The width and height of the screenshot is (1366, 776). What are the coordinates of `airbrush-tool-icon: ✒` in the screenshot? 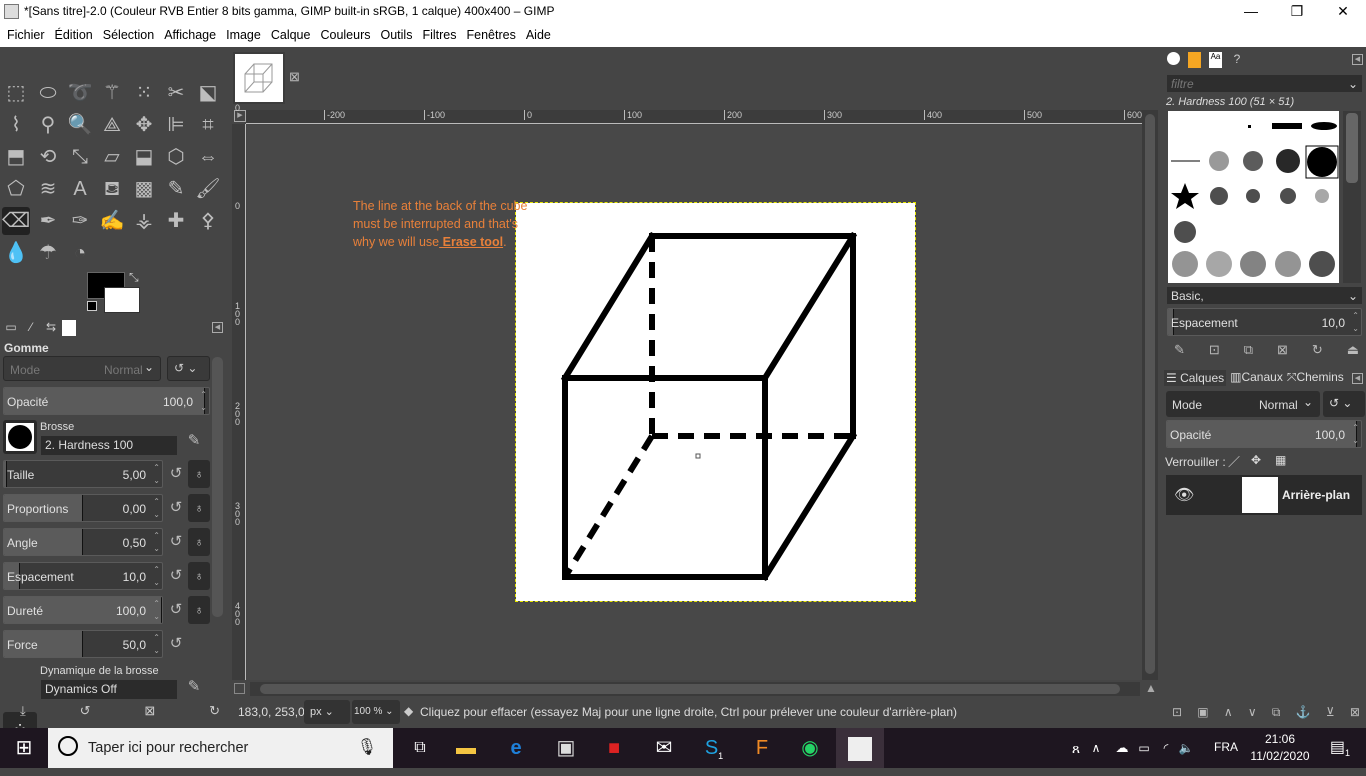 It's located at (48, 221).